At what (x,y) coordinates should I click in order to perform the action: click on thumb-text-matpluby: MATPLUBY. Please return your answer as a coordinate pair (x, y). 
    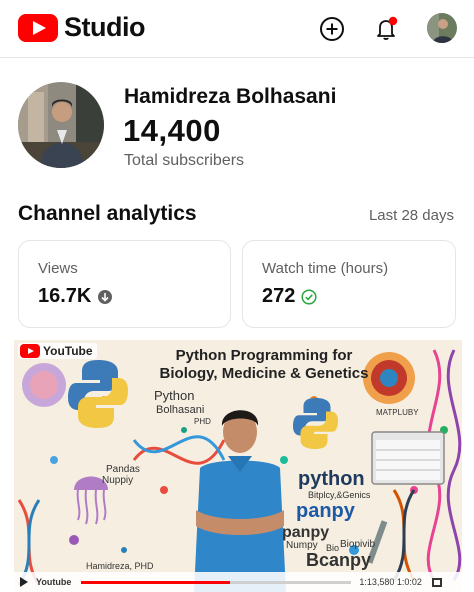
    Looking at the image, I should click on (397, 412).